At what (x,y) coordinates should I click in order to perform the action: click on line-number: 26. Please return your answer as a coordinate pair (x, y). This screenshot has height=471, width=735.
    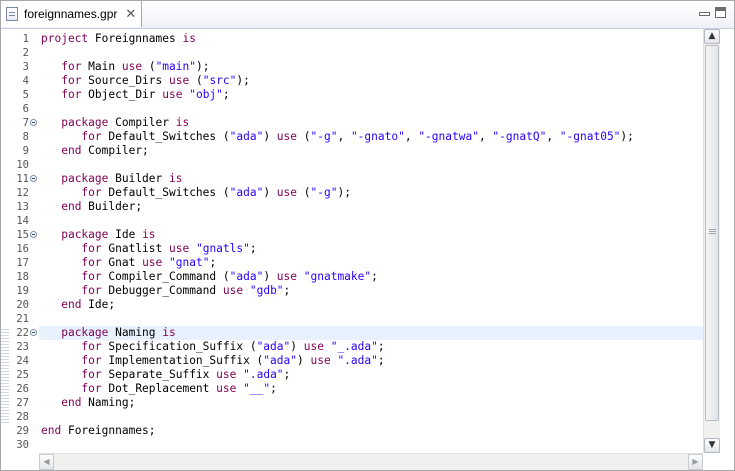
    Looking at the image, I should click on (22, 389).